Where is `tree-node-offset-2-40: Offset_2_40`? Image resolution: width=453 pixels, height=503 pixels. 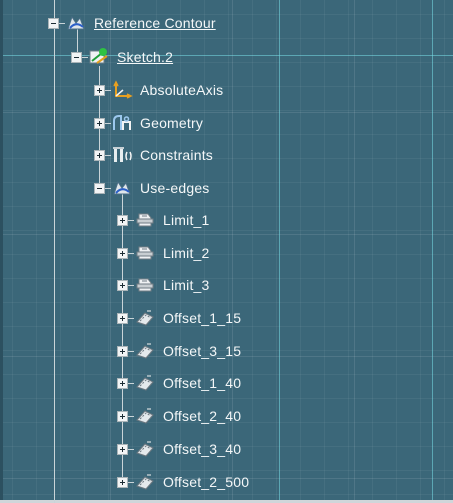
tree-node-offset-2-40: Offset_2_40 is located at coordinates (179, 416).